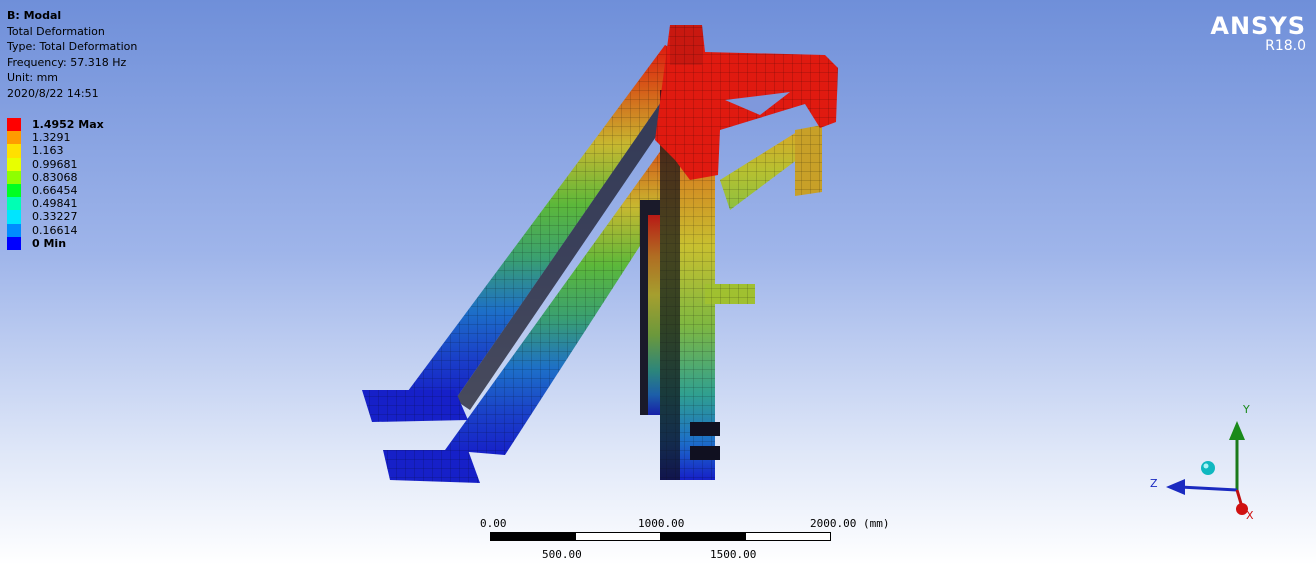 The width and height of the screenshot is (1316, 565). I want to click on isometric-view-ball-highlight, so click(1206, 466).